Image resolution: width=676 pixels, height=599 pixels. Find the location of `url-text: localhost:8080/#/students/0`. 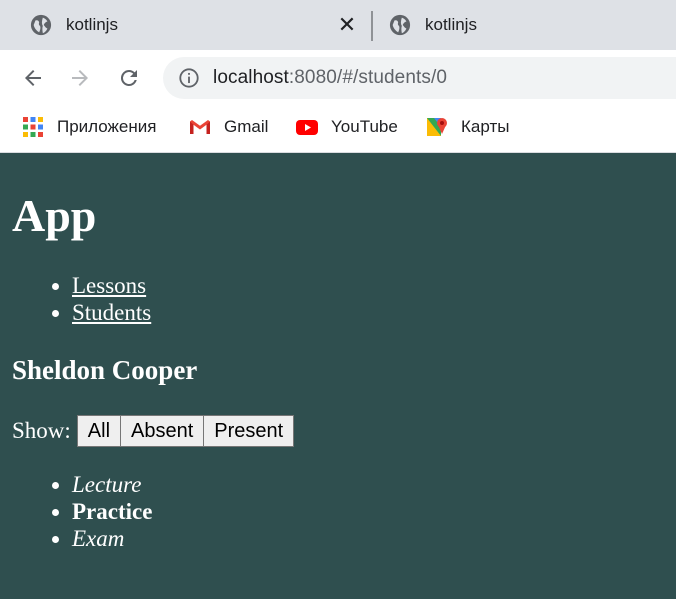

url-text: localhost:8080/#/students/0 is located at coordinates (330, 78).